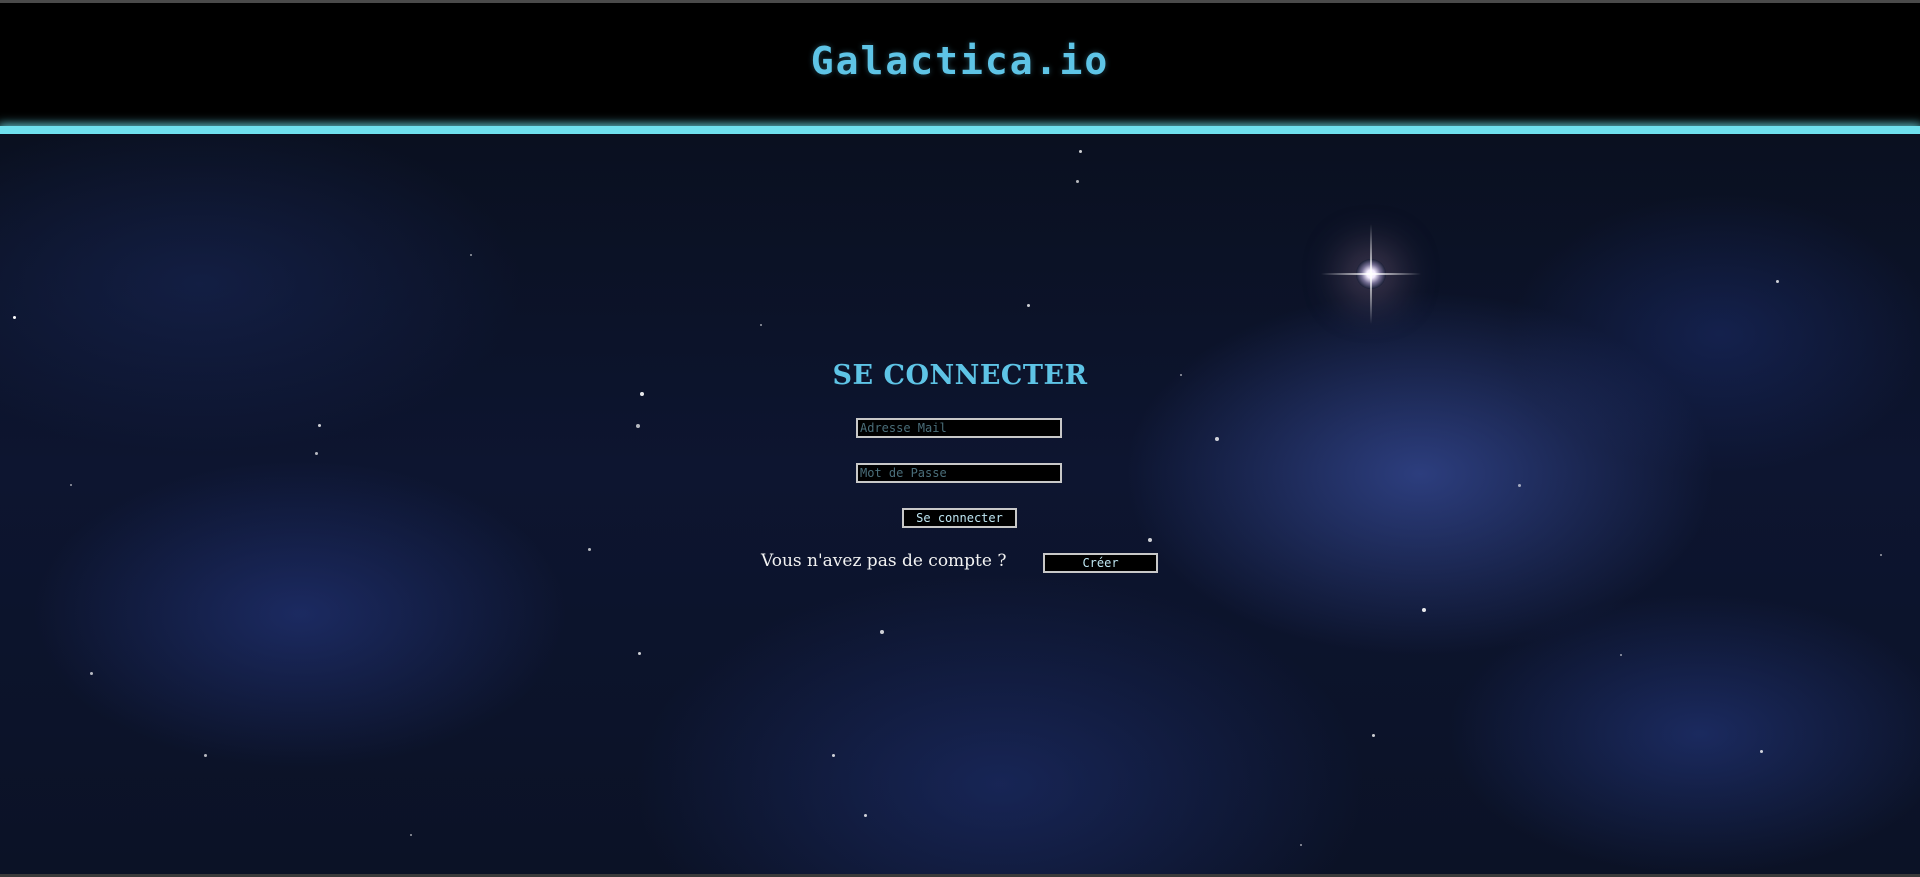 The width and height of the screenshot is (1920, 877). What do you see at coordinates (959, 518) in the screenshot?
I see `login-button: Se connecter` at bounding box center [959, 518].